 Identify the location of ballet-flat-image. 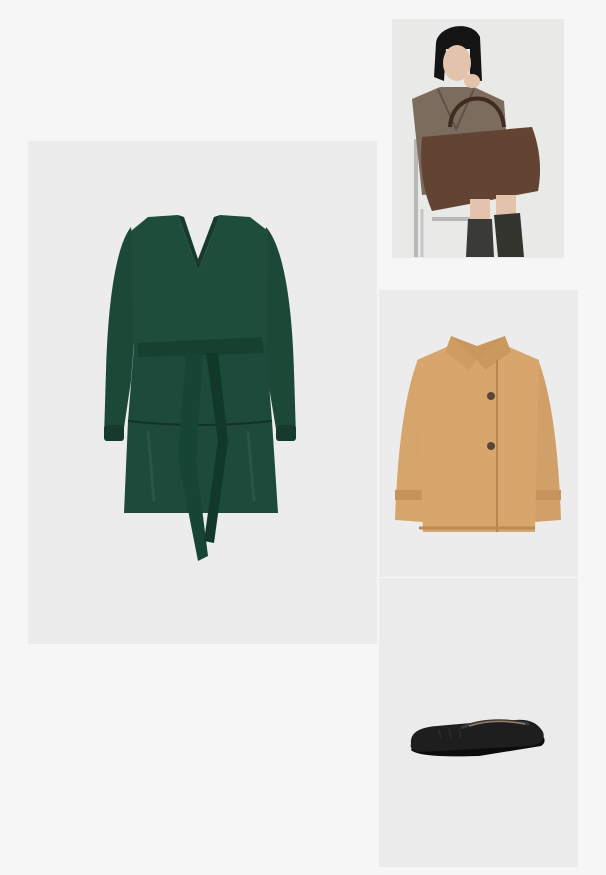
(477, 738).